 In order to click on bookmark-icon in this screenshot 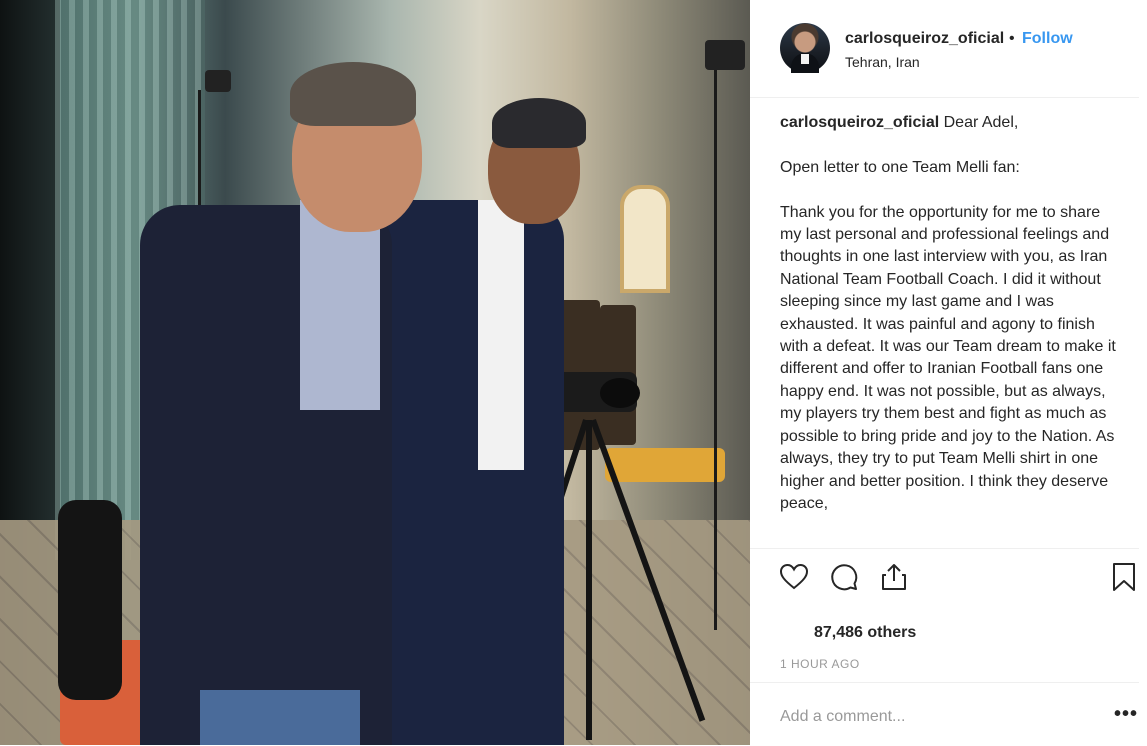, I will do `click(1124, 577)`.